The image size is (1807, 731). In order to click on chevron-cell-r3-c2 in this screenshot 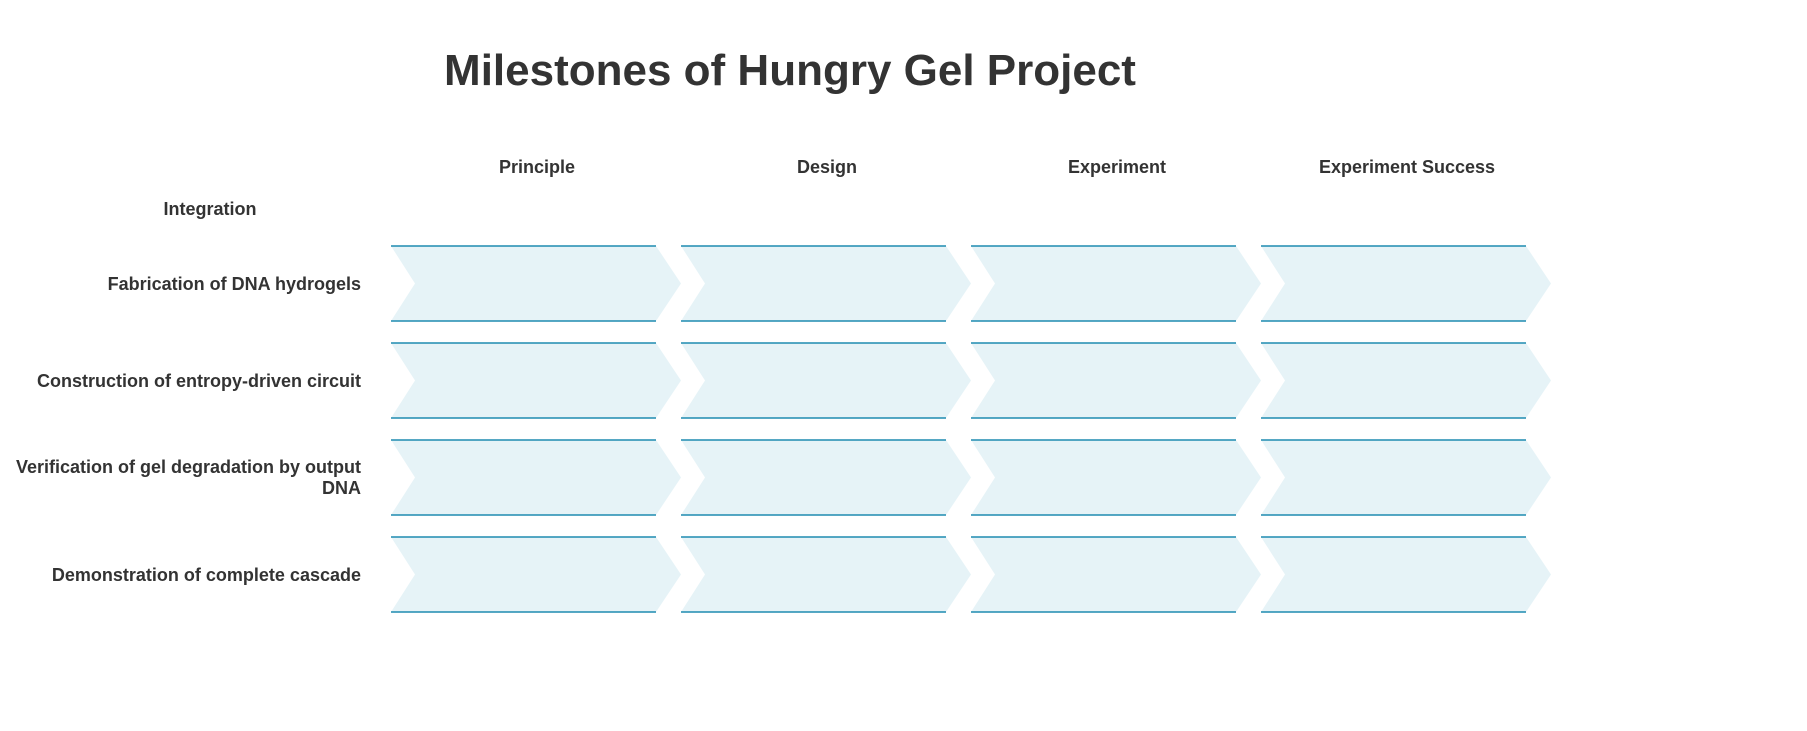, I will do `click(826, 477)`.